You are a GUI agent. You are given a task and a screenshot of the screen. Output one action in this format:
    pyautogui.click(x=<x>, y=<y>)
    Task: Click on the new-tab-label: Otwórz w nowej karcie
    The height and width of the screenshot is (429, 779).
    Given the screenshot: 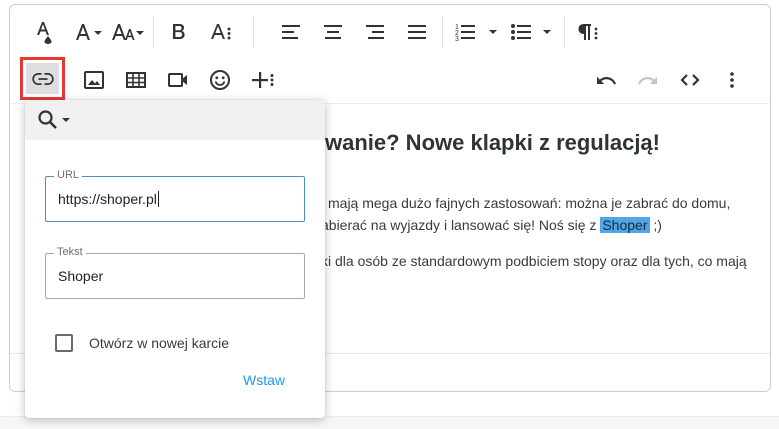 What is the action you would take?
    pyautogui.click(x=159, y=343)
    